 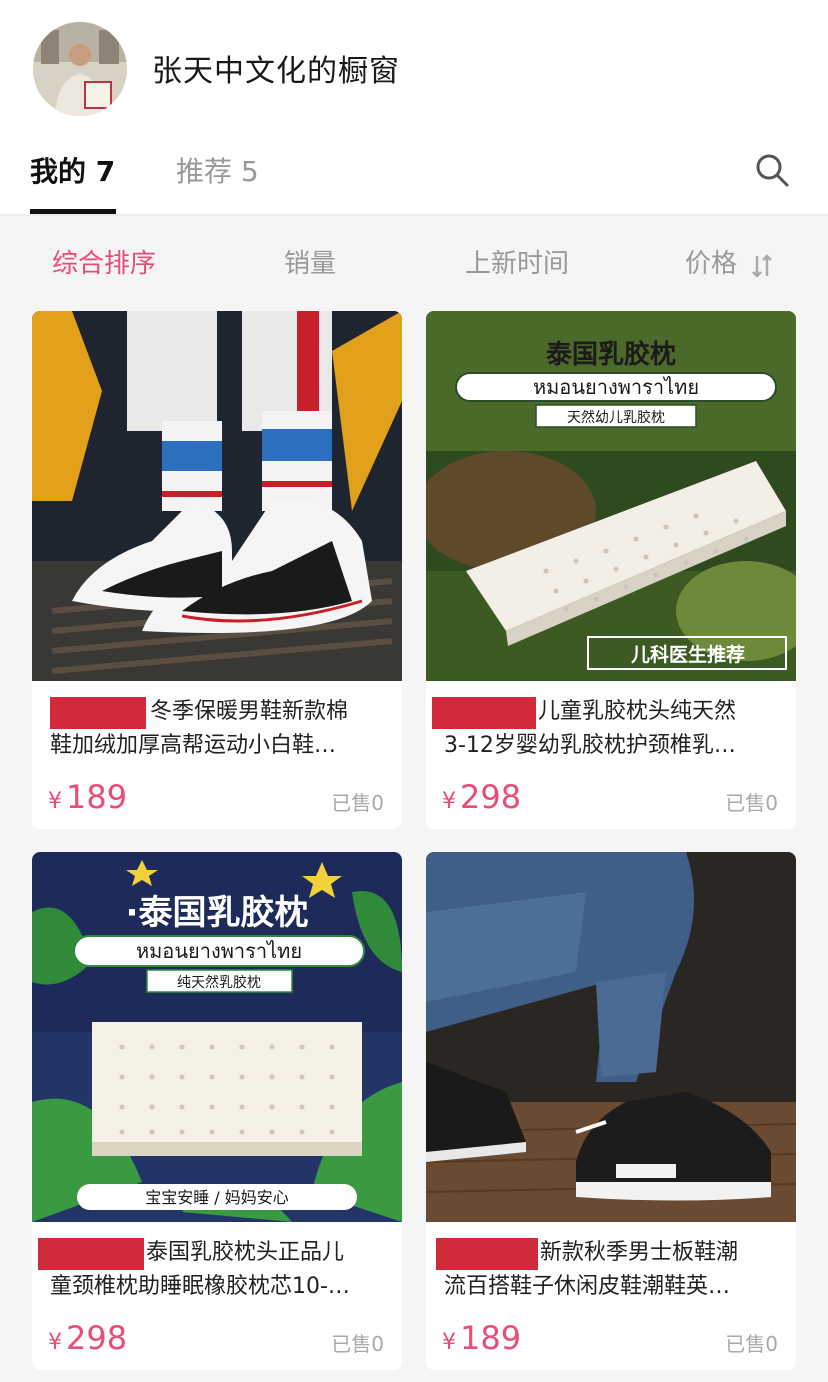 What do you see at coordinates (517, 264) in the screenshot?
I see `sort-new-arrivals: 上新时间` at bounding box center [517, 264].